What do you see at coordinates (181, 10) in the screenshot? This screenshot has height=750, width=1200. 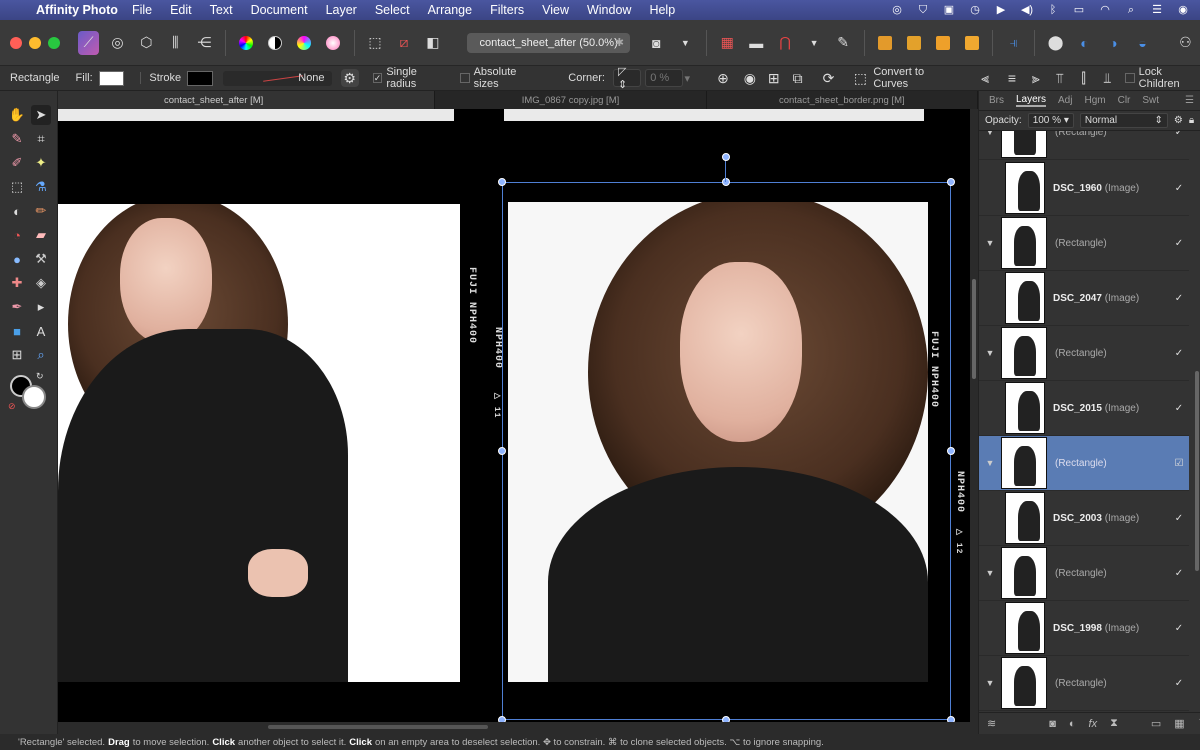 I see `menu-edit: Edit` at bounding box center [181, 10].